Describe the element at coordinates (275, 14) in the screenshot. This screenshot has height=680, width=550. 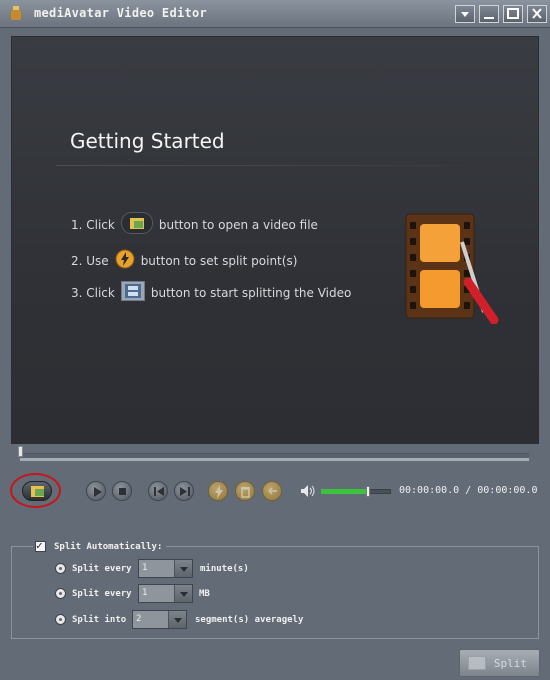
I see `title-bar: mediAvatar Video Editor` at that location.